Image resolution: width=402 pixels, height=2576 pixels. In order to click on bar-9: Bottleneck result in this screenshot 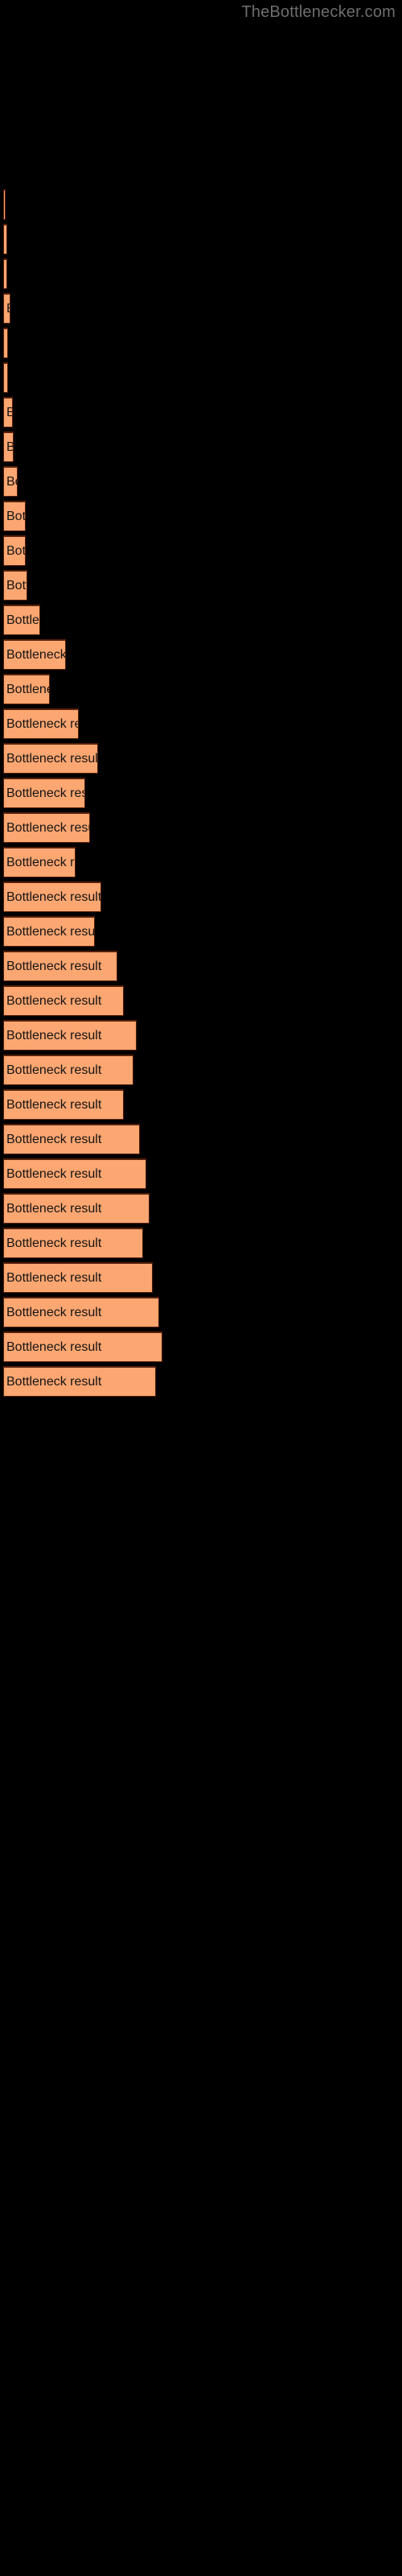, I will do `click(10, 482)`.